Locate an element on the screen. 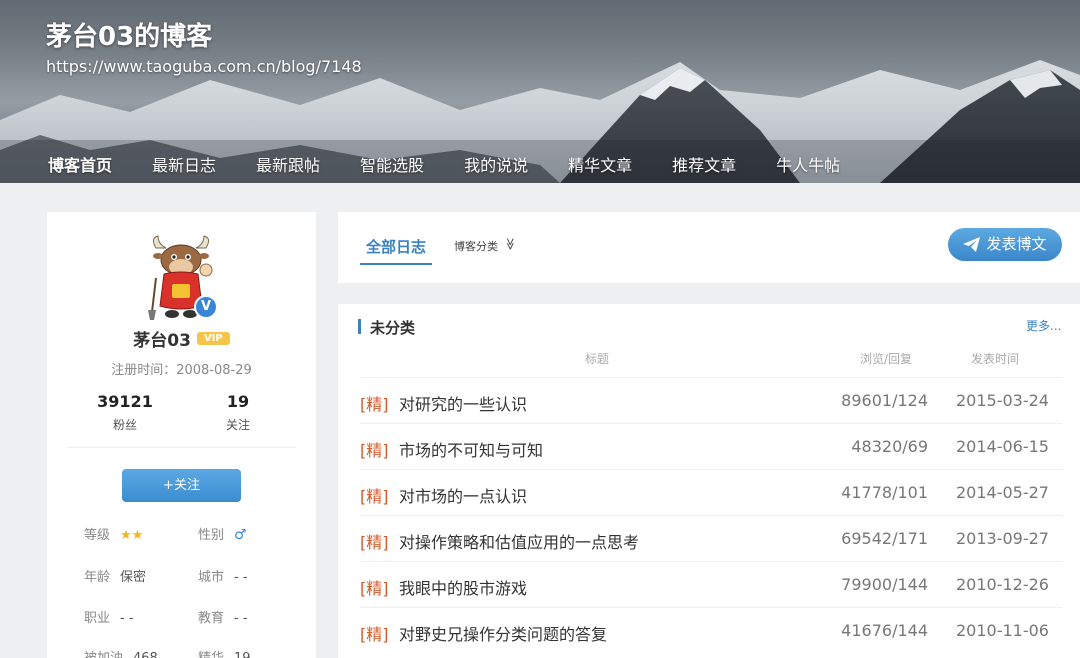 This screenshot has height=658, width=1080. post-date: 2015-03-24 is located at coordinates (1002, 400).